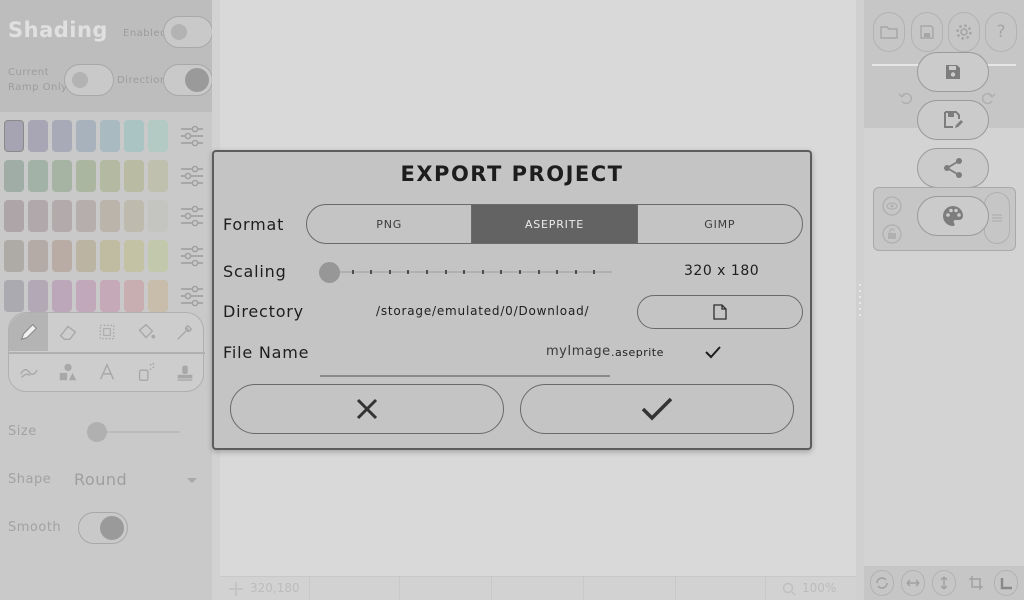  I want to click on shapes-icon, so click(67, 372).